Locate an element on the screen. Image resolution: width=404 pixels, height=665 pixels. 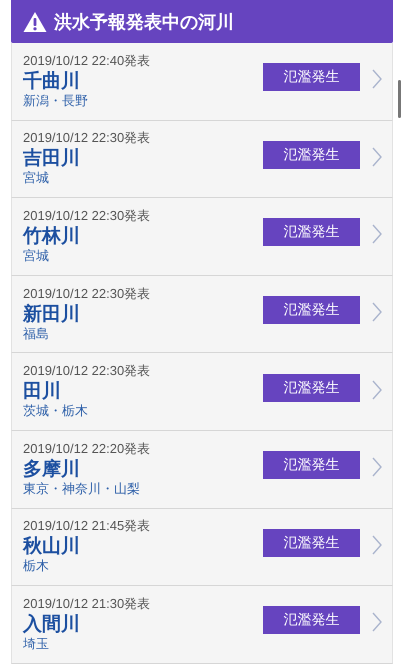
river-item: 2019/10/12 22:30発表 吉田川 宮城 氾濫発生 is located at coordinates (202, 159).